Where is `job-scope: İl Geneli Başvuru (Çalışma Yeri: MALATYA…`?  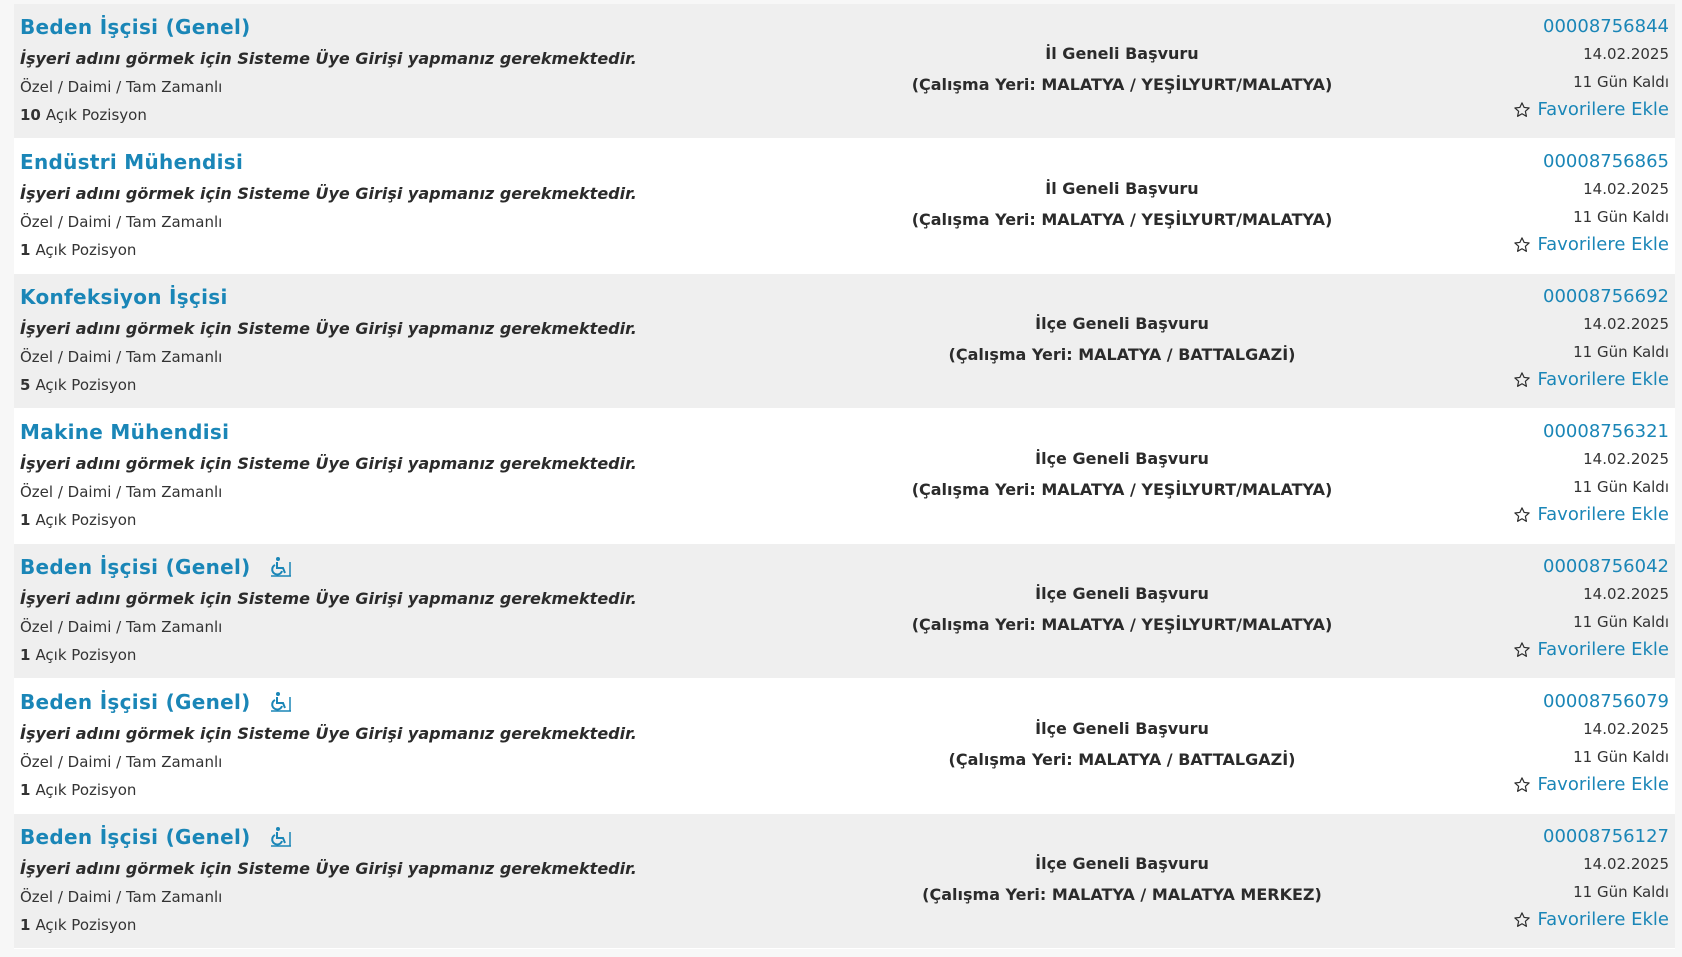
job-scope: İl Geneli Başvuru (Çalışma Yeri: MALATYA… is located at coordinates (1122, 204).